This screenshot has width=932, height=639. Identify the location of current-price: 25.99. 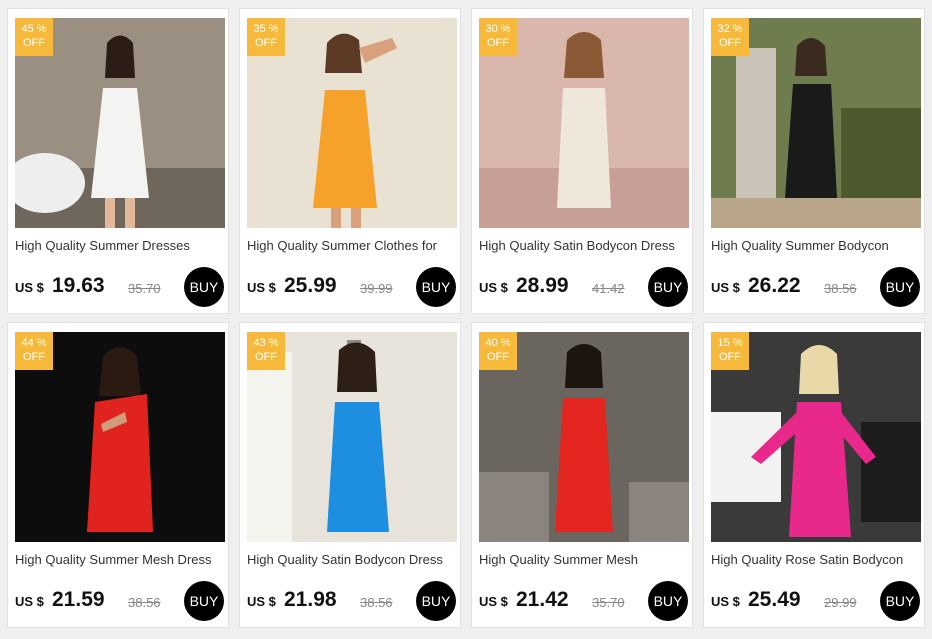
(310, 285).